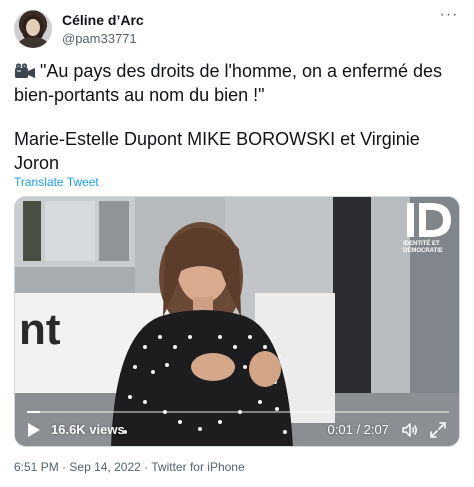 This screenshot has height=487, width=474. I want to click on avatar-face, so click(33, 27).